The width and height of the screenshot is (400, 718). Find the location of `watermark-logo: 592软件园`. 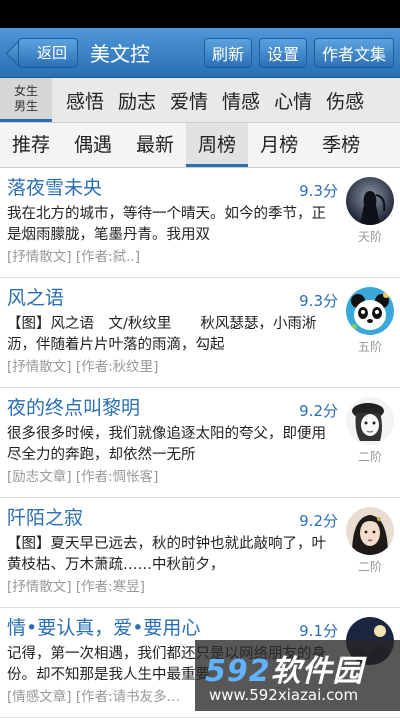

watermark-logo: 592软件园 is located at coordinates (284, 668).